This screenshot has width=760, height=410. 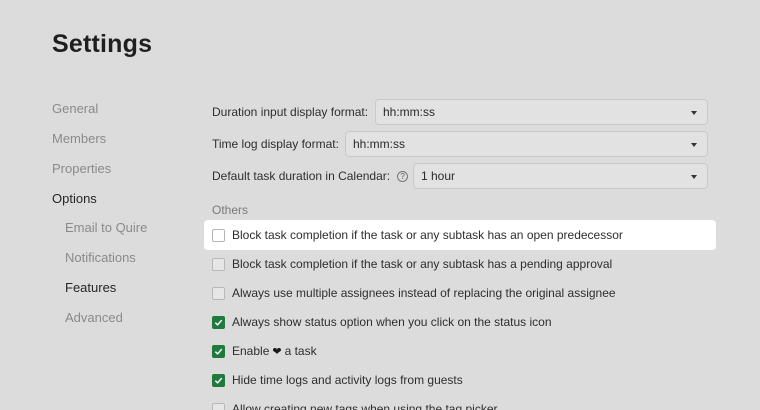 I want to click on sidebar-item-properties: Properties, so click(x=81, y=168).